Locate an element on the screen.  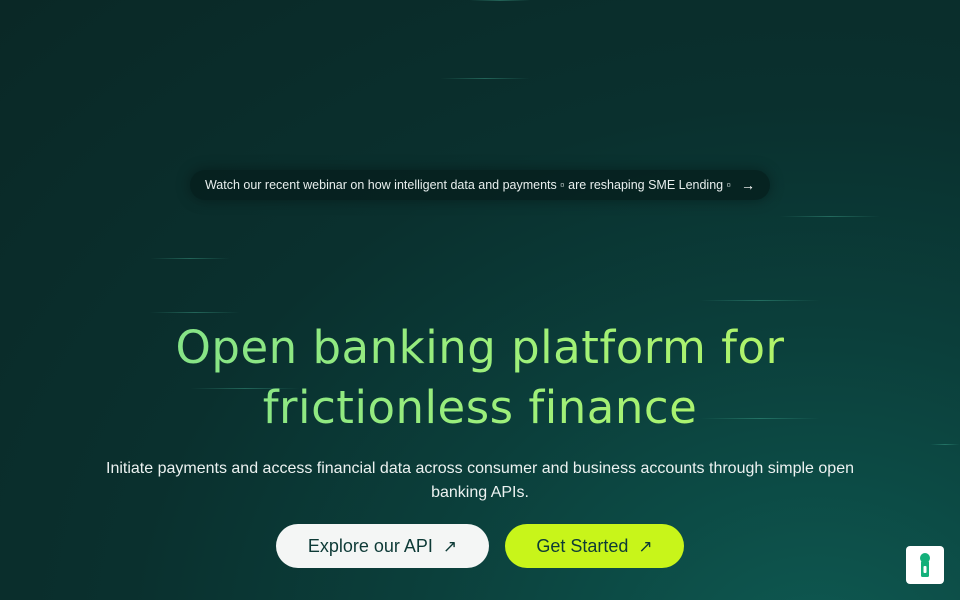
explore-api-label: Explore our API is located at coordinates (370, 545).